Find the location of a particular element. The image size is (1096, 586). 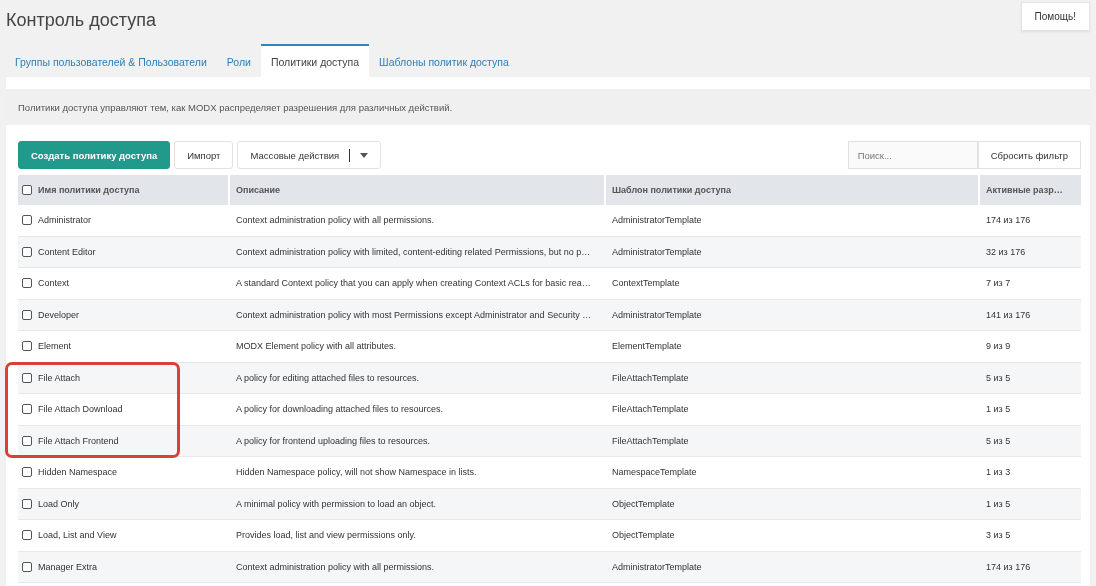

bulk-actions-button: Массовые действия is located at coordinates (309, 155).